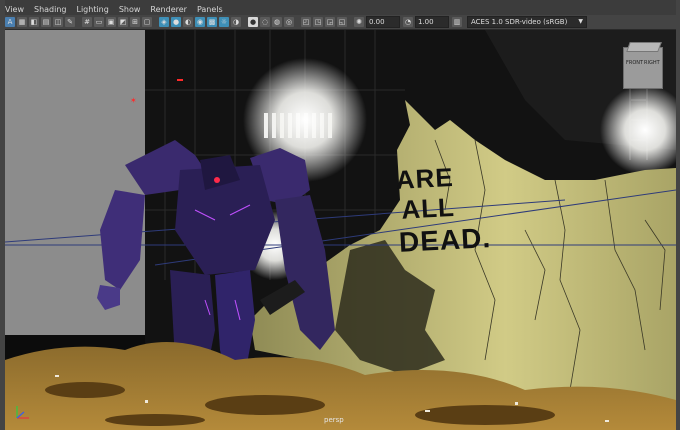 The height and width of the screenshot is (430, 680). What do you see at coordinates (58, 22) in the screenshot?
I see `2d-pan-zoom-icon: ◫` at bounding box center [58, 22].